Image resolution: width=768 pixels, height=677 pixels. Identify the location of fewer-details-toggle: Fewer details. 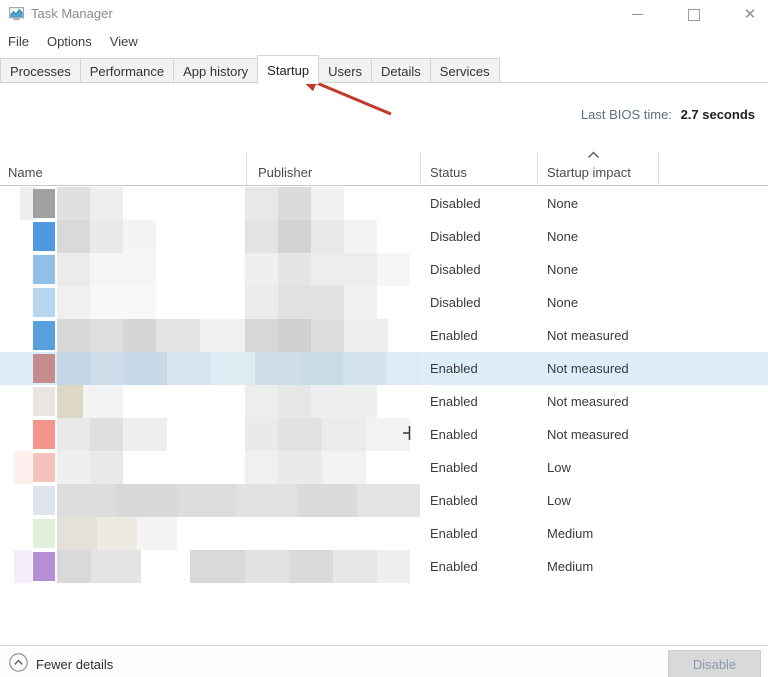
(61, 664).